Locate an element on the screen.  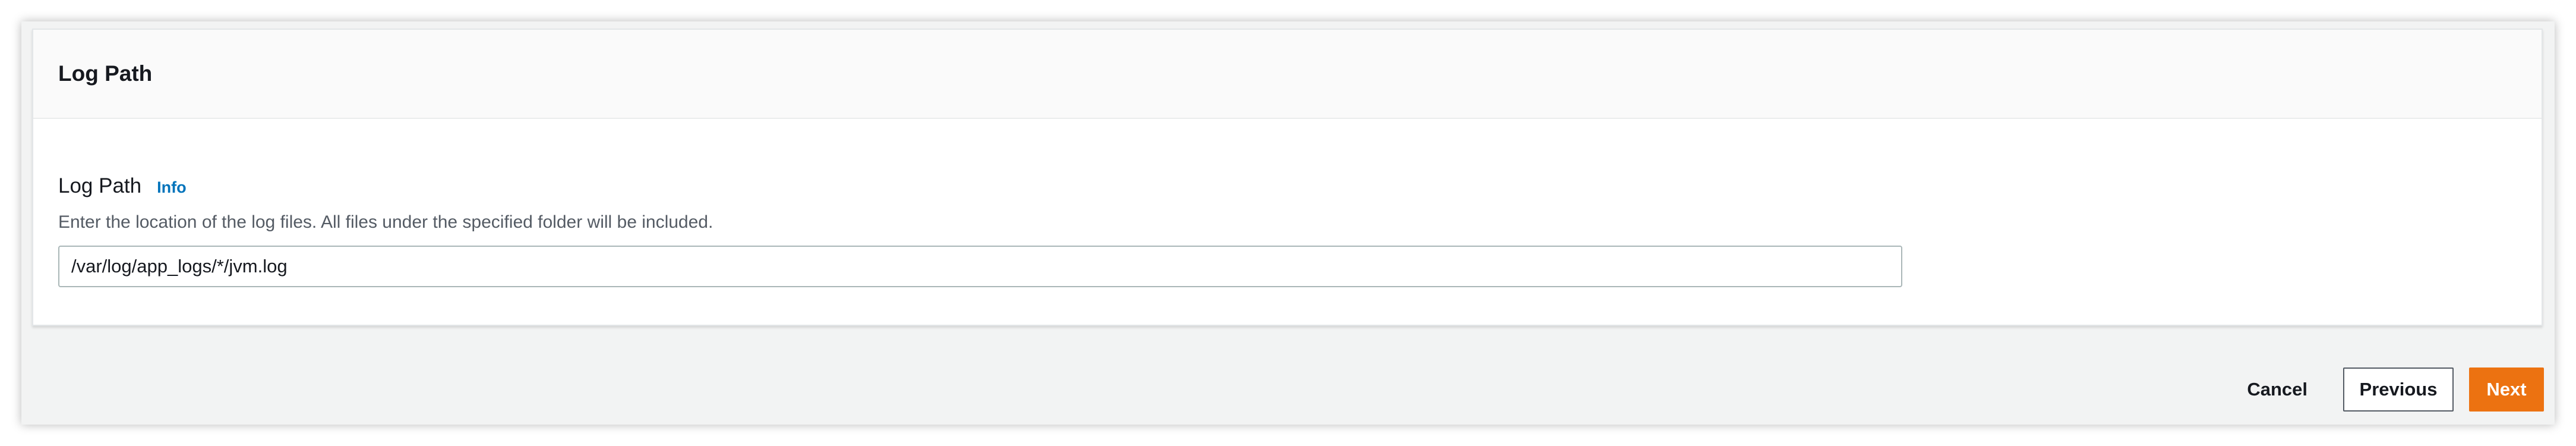
log-path-label: Log Path is located at coordinates (100, 185).